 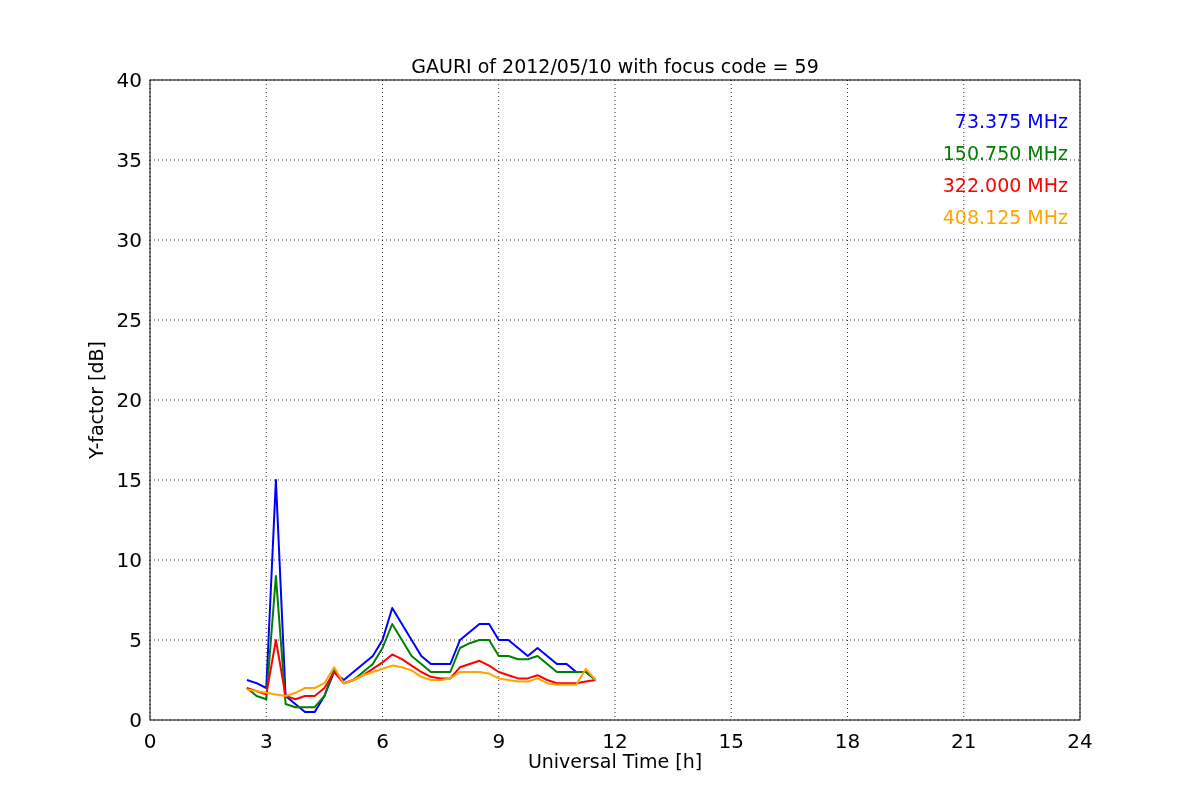 What do you see at coordinates (1011, 121) in the screenshot?
I see `legend-label: 73.375 MHz` at bounding box center [1011, 121].